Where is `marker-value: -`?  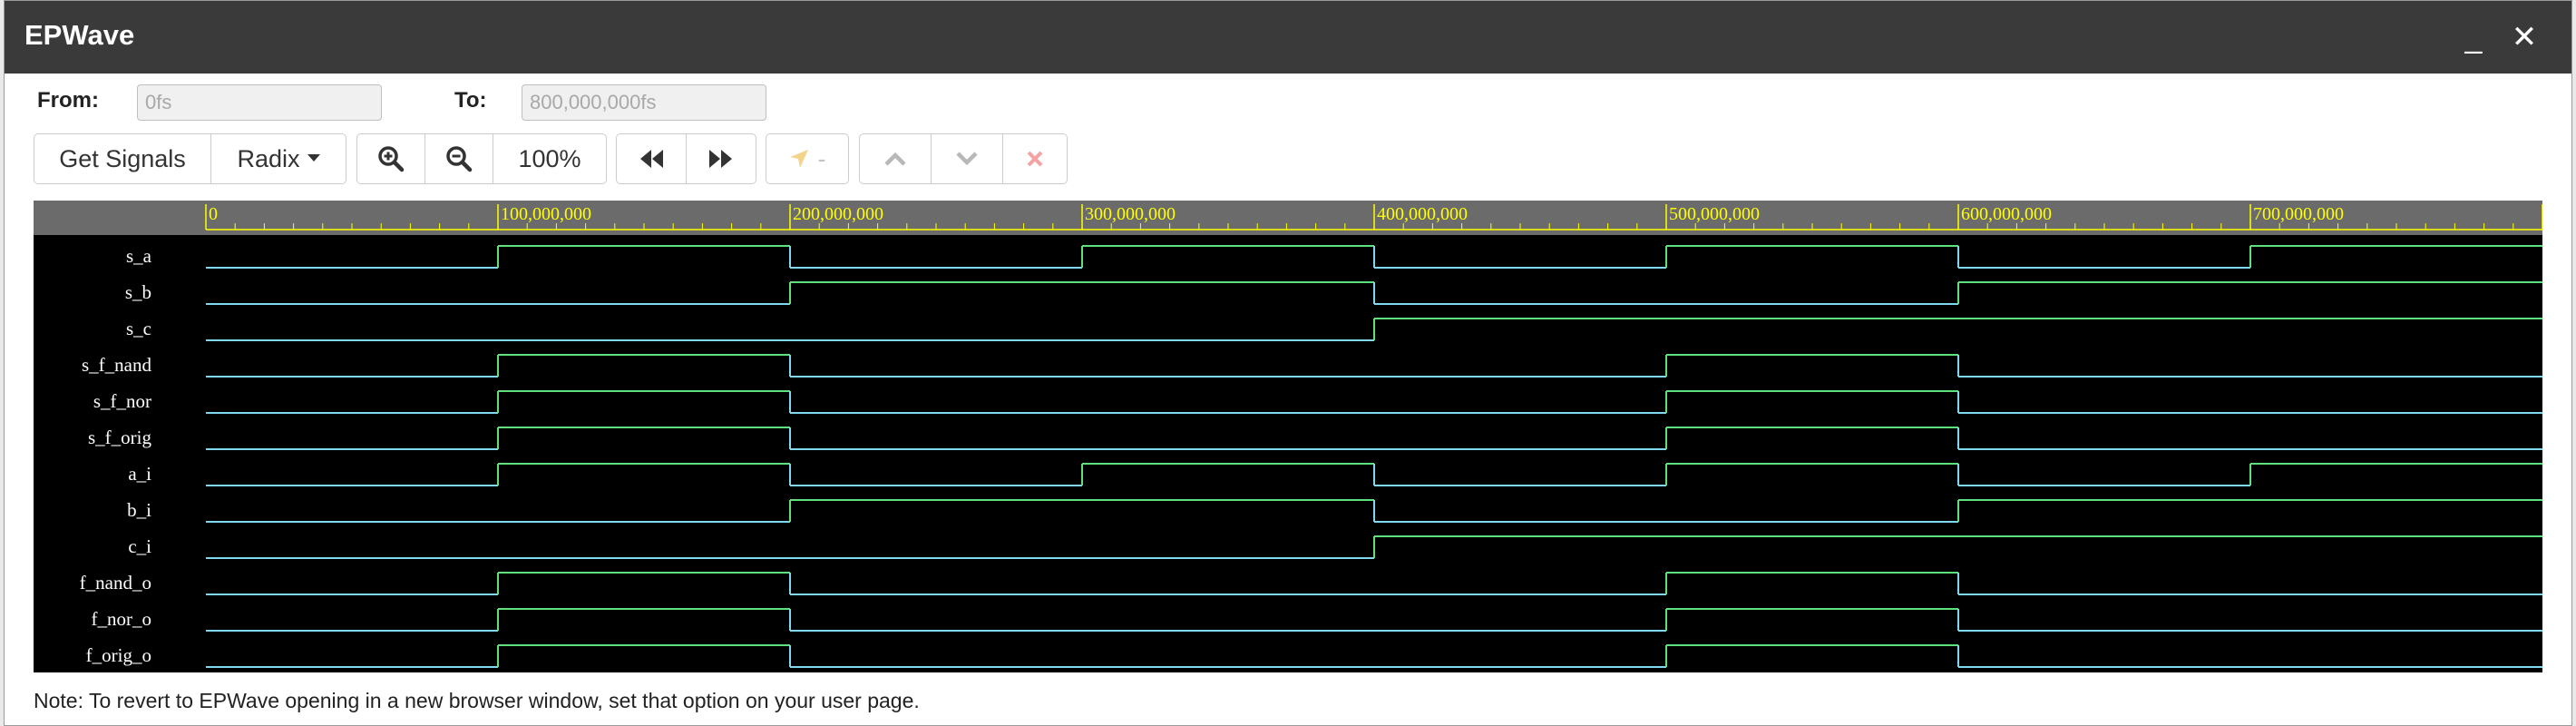
marker-value: - is located at coordinates (821, 158).